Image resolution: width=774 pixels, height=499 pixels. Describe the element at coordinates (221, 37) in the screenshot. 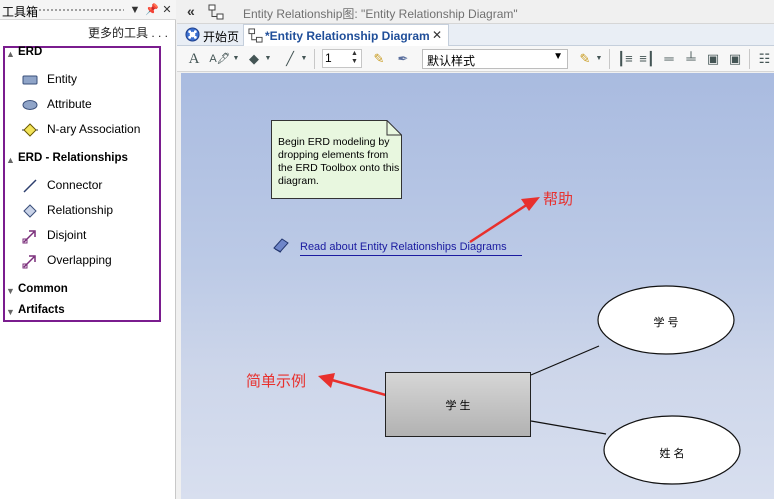

I see `tab-label: 开始页` at that location.